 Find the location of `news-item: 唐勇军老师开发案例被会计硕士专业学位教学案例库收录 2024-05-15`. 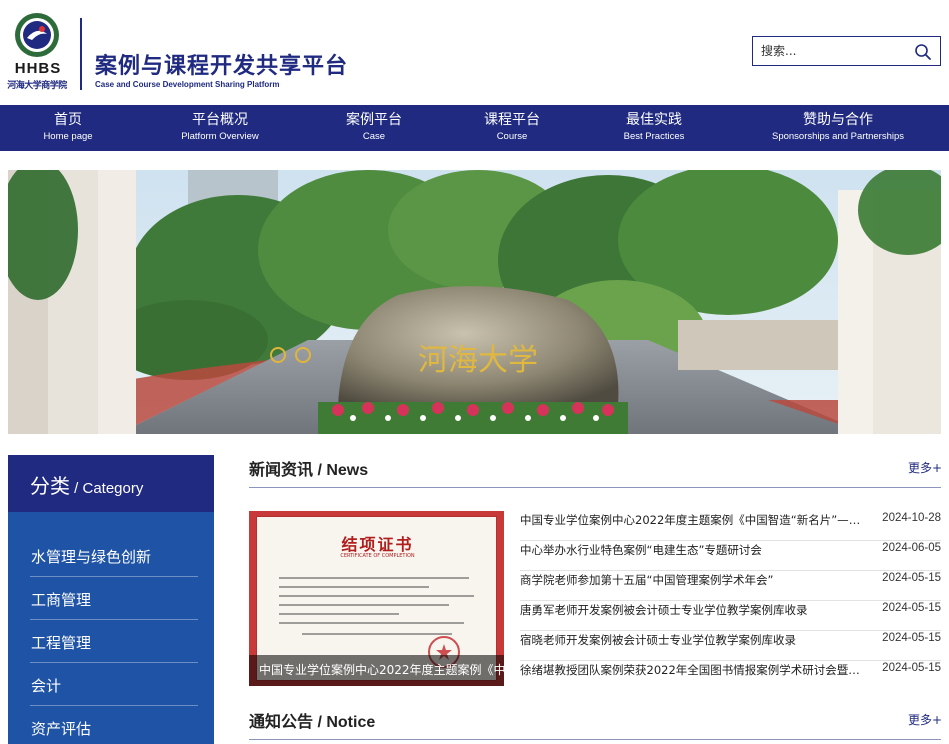

news-item: 唐勇军老师开发案例被会计硕士专业学位教学案例库收录 2024-05-15 is located at coordinates (730, 616).